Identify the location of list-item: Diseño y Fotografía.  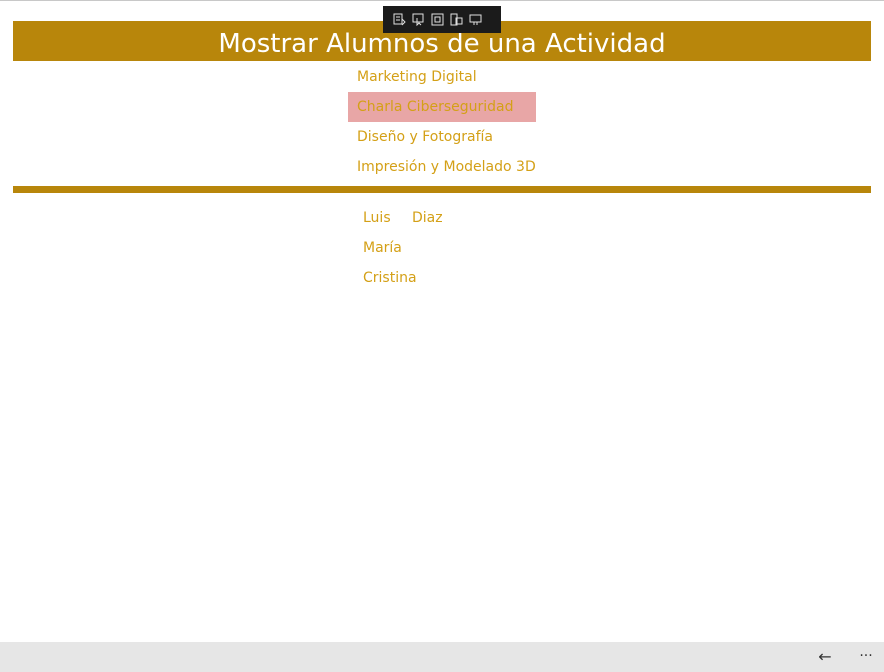
(442, 137).